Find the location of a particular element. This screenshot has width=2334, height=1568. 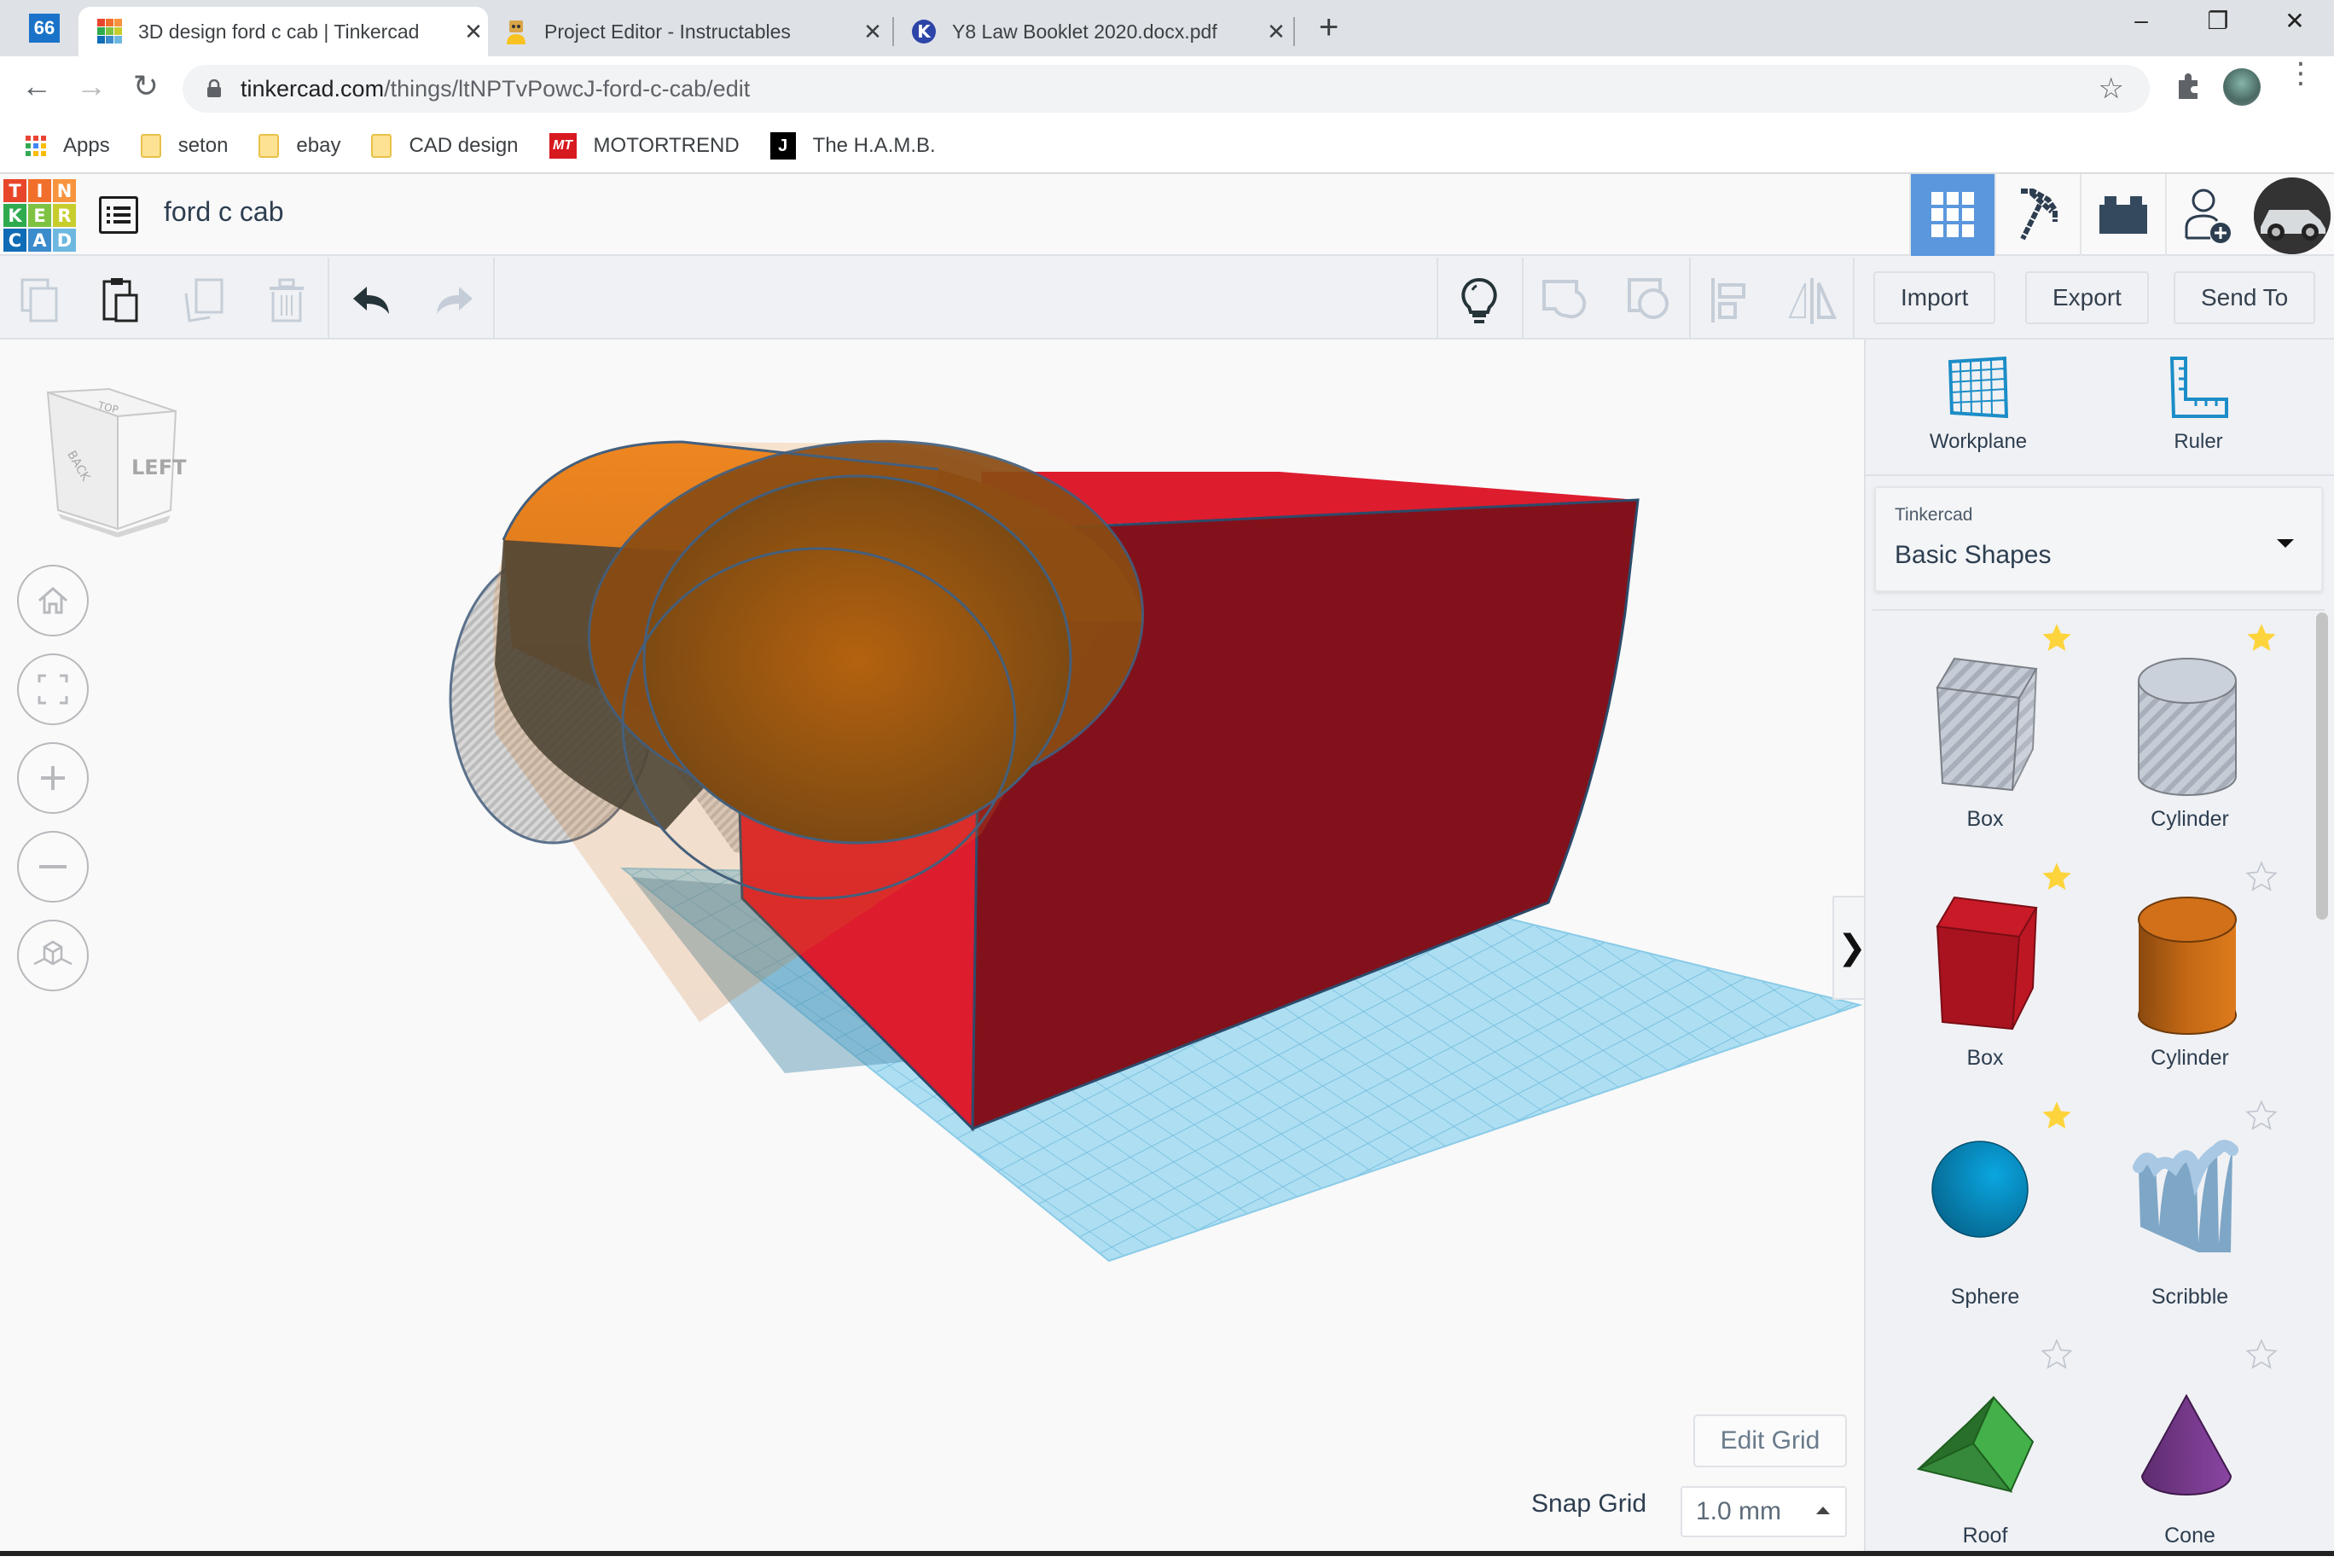

shape-box-hole: Box is located at coordinates (1985, 736).